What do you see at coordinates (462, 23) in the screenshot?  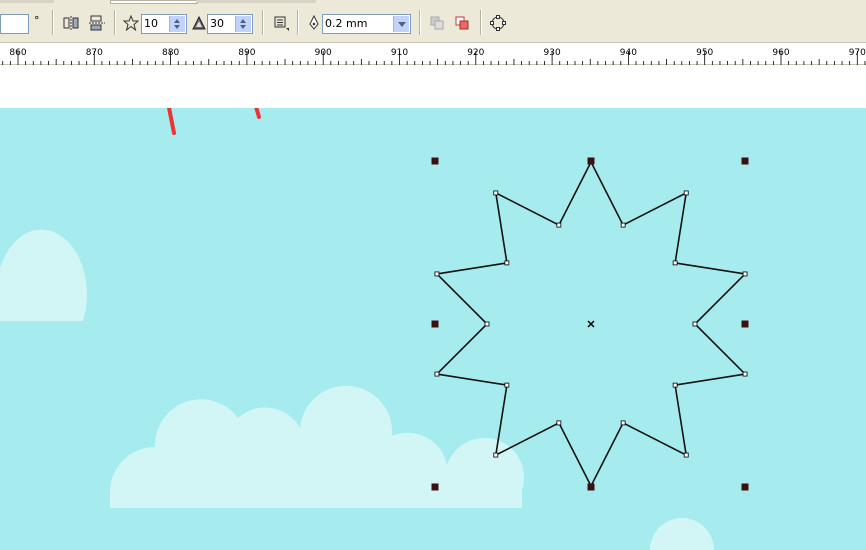 I see `to-front-icon` at bounding box center [462, 23].